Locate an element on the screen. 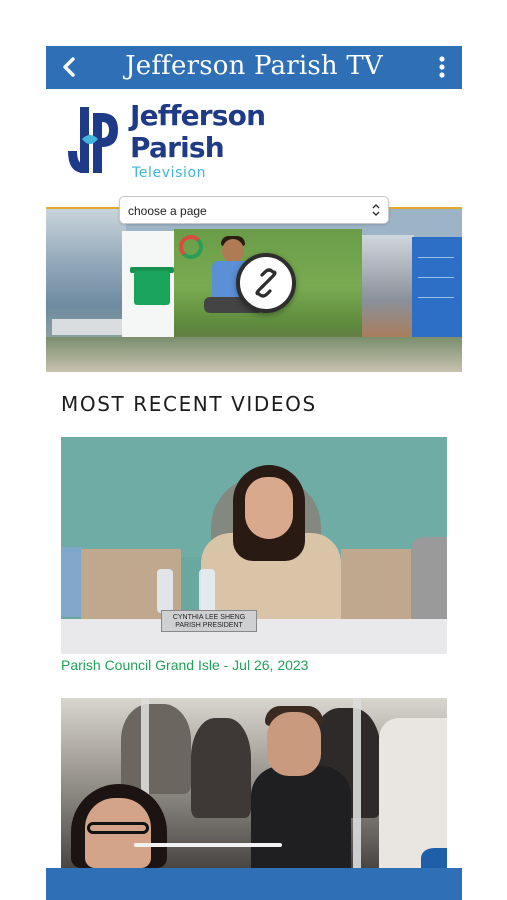  hero-banner-collage is located at coordinates (254, 290).